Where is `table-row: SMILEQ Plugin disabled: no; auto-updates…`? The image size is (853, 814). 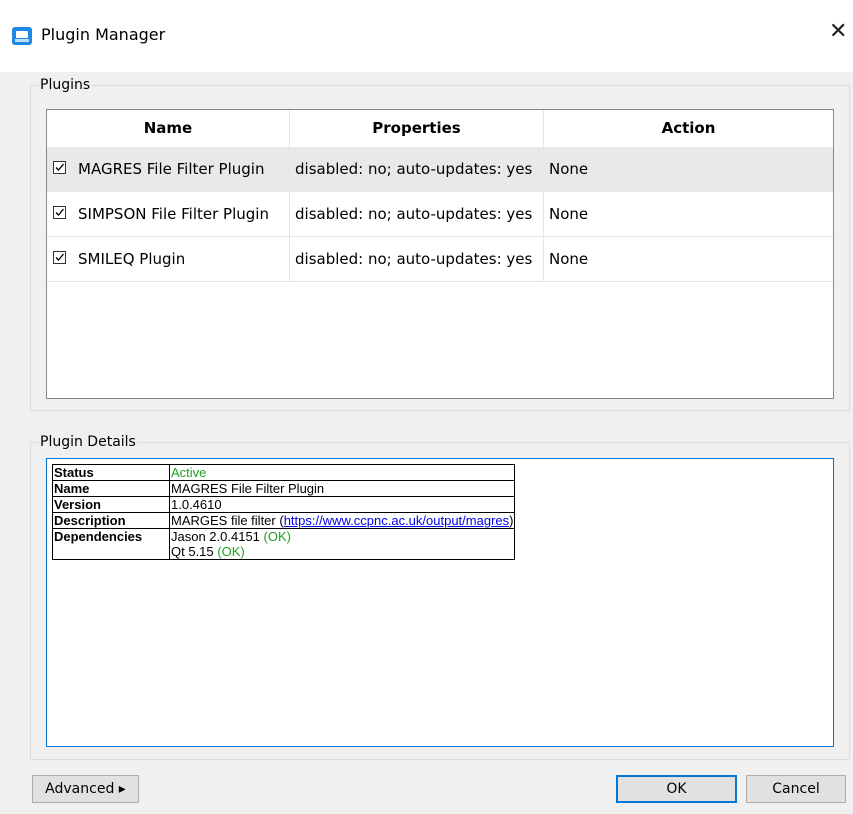 table-row: SMILEQ Plugin disabled: no; auto-updates… is located at coordinates (440, 259).